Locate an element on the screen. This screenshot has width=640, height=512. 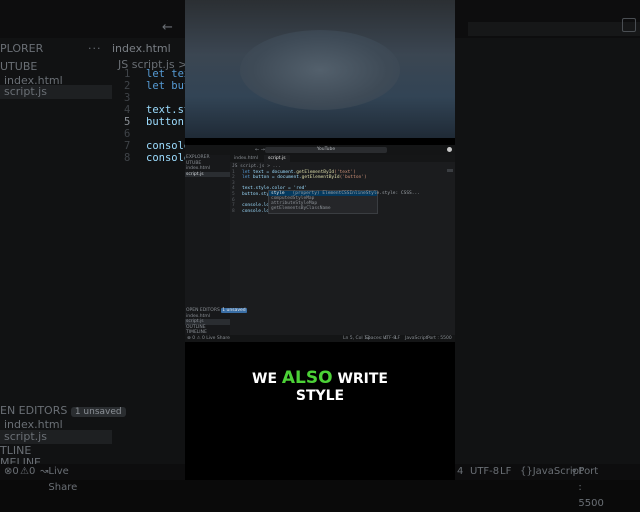
open-editors-label: EN EDITORS is located at coordinates (34, 410).